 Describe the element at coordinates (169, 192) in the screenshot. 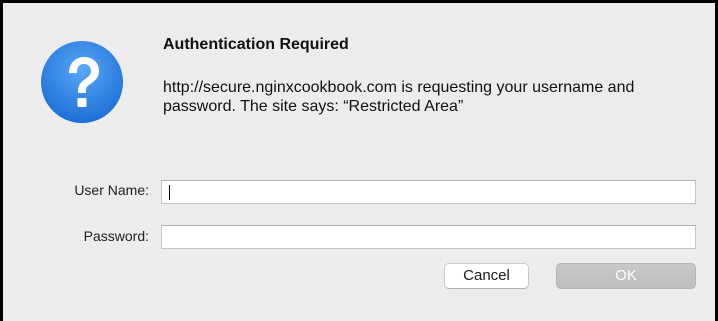

I see `text-caret` at that location.